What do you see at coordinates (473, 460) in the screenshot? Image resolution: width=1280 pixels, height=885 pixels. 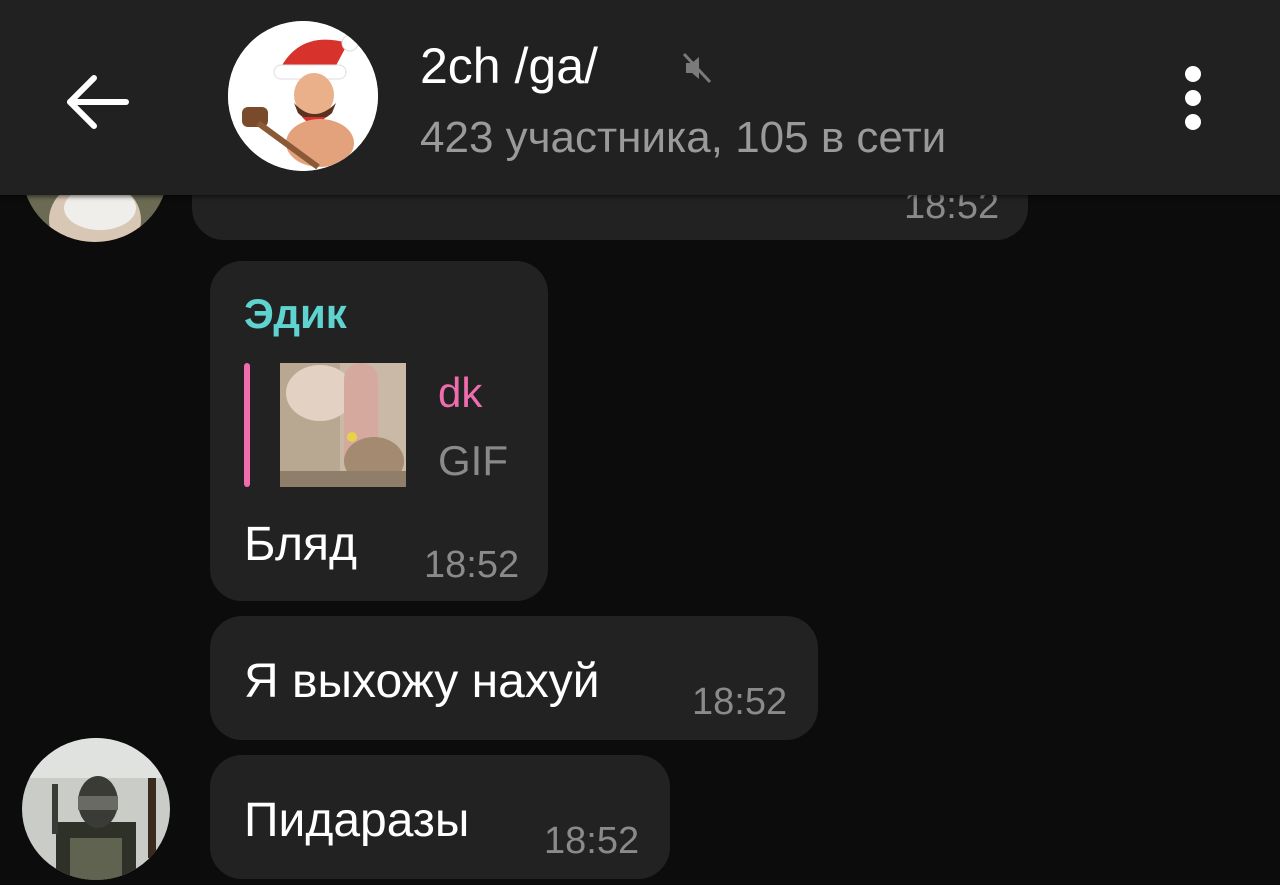 I see `reply-media-type: GIF` at bounding box center [473, 460].